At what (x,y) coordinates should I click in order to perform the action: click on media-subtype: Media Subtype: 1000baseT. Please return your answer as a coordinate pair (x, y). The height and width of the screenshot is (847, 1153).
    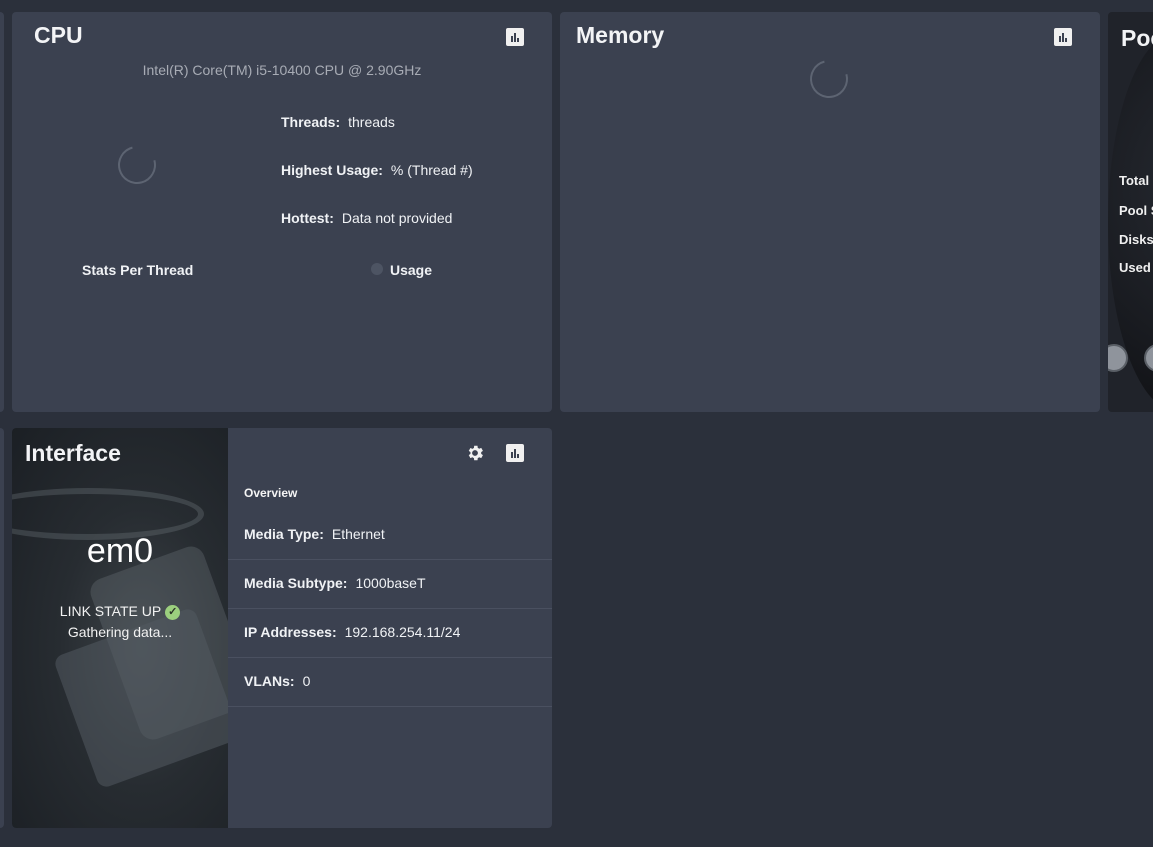
    Looking at the image, I should click on (335, 583).